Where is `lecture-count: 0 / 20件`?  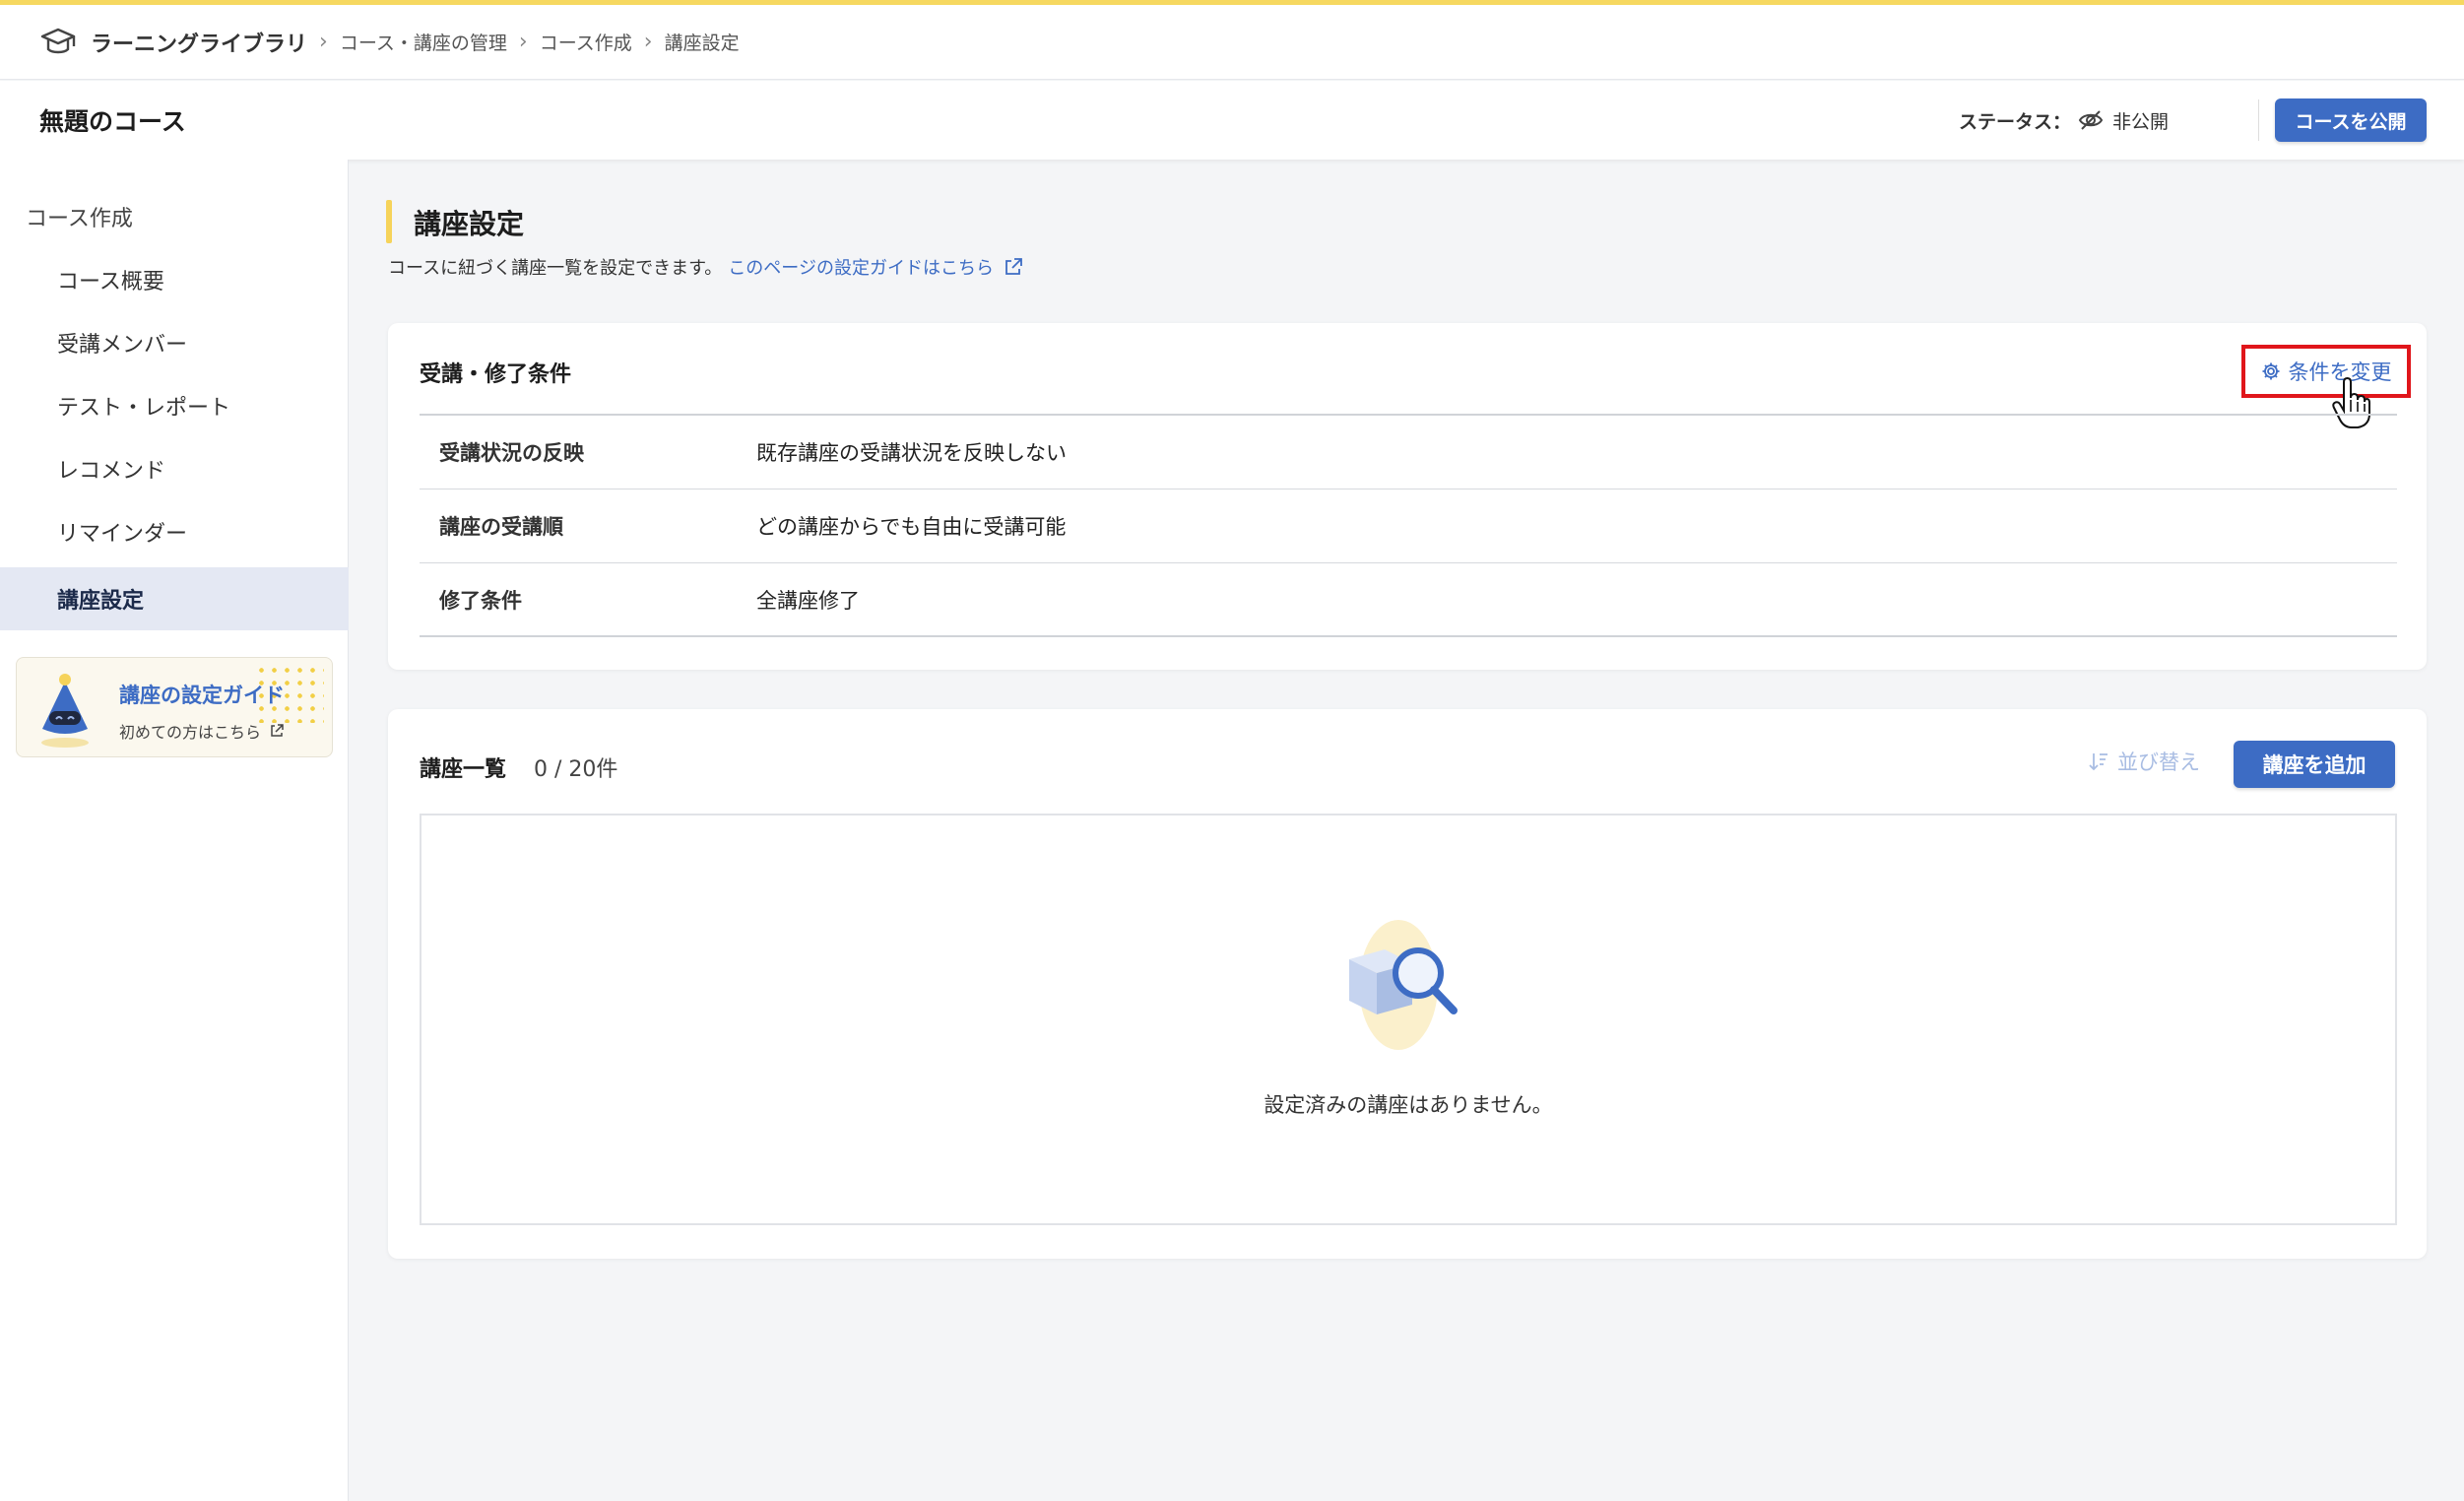 lecture-count: 0 / 20件 is located at coordinates (576, 769).